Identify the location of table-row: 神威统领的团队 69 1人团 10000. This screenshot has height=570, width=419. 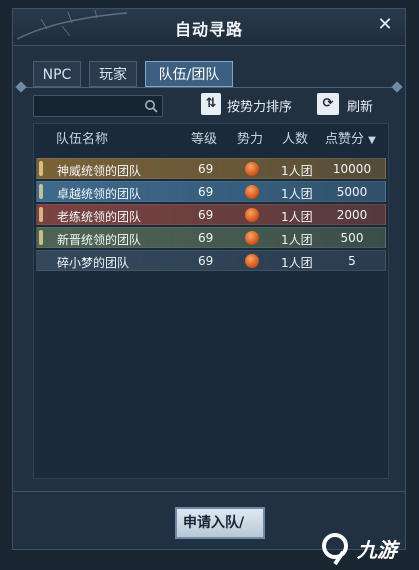
(211, 168).